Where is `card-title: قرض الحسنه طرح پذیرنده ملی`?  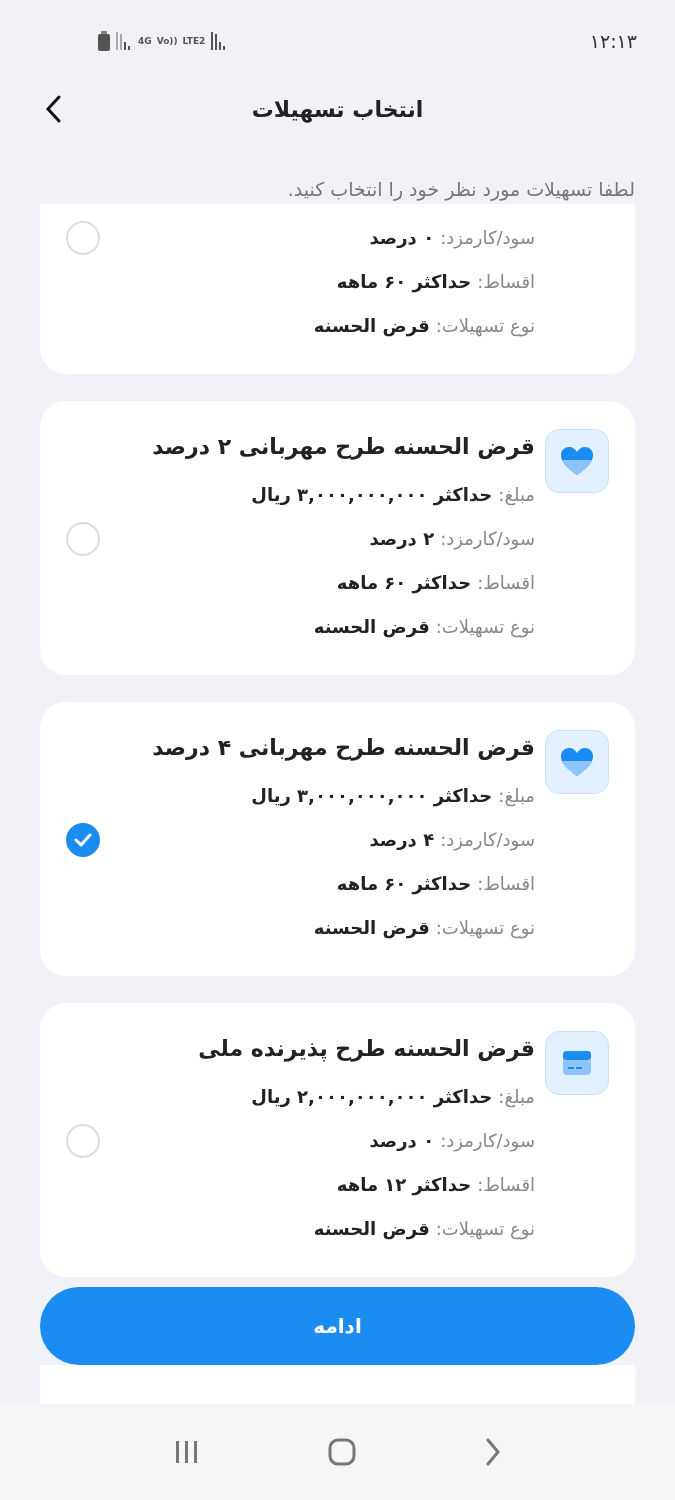
card-title: قرض الحسنه طرح پذیرنده ملی is located at coordinates (366, 1049).